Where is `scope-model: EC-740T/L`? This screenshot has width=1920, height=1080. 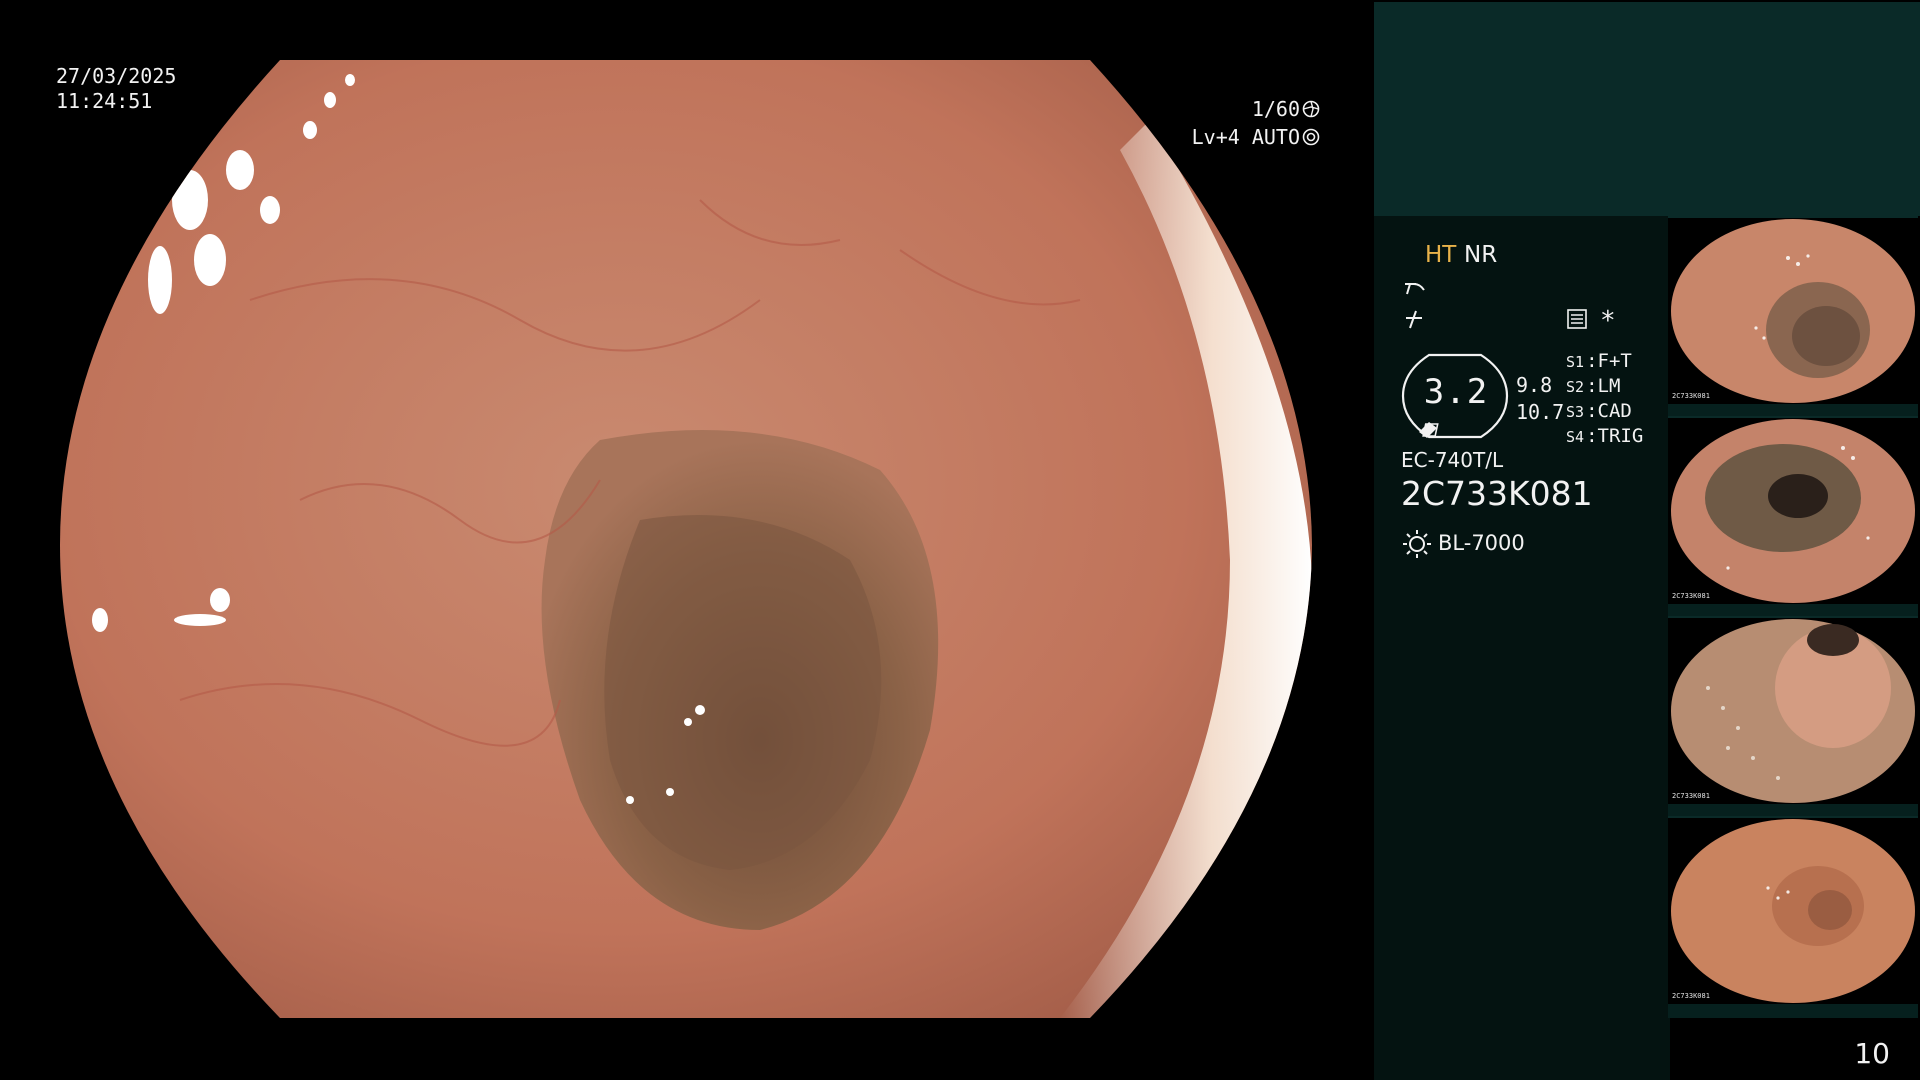
scope-model: EC-740T/L is located at coordinates (1452, 460).